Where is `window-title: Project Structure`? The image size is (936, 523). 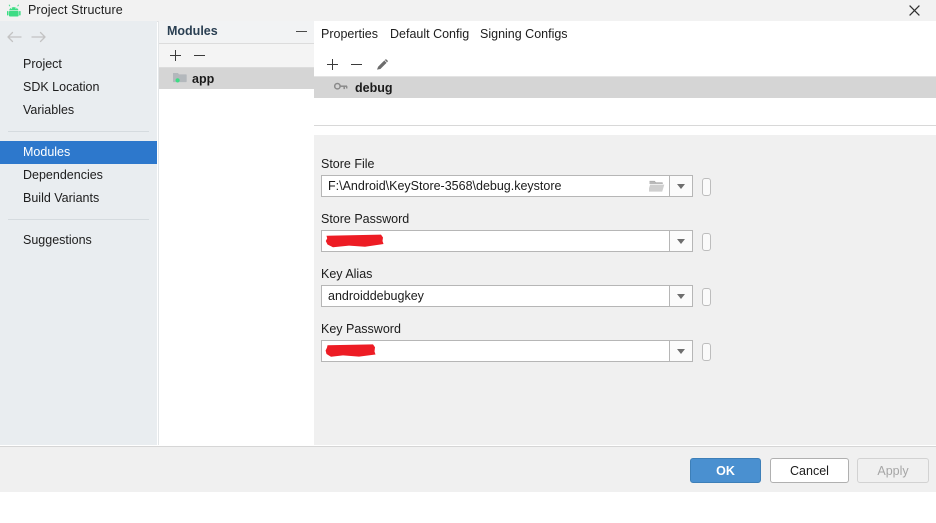
window-title: Project Structure is located at coordinates (75, 10).